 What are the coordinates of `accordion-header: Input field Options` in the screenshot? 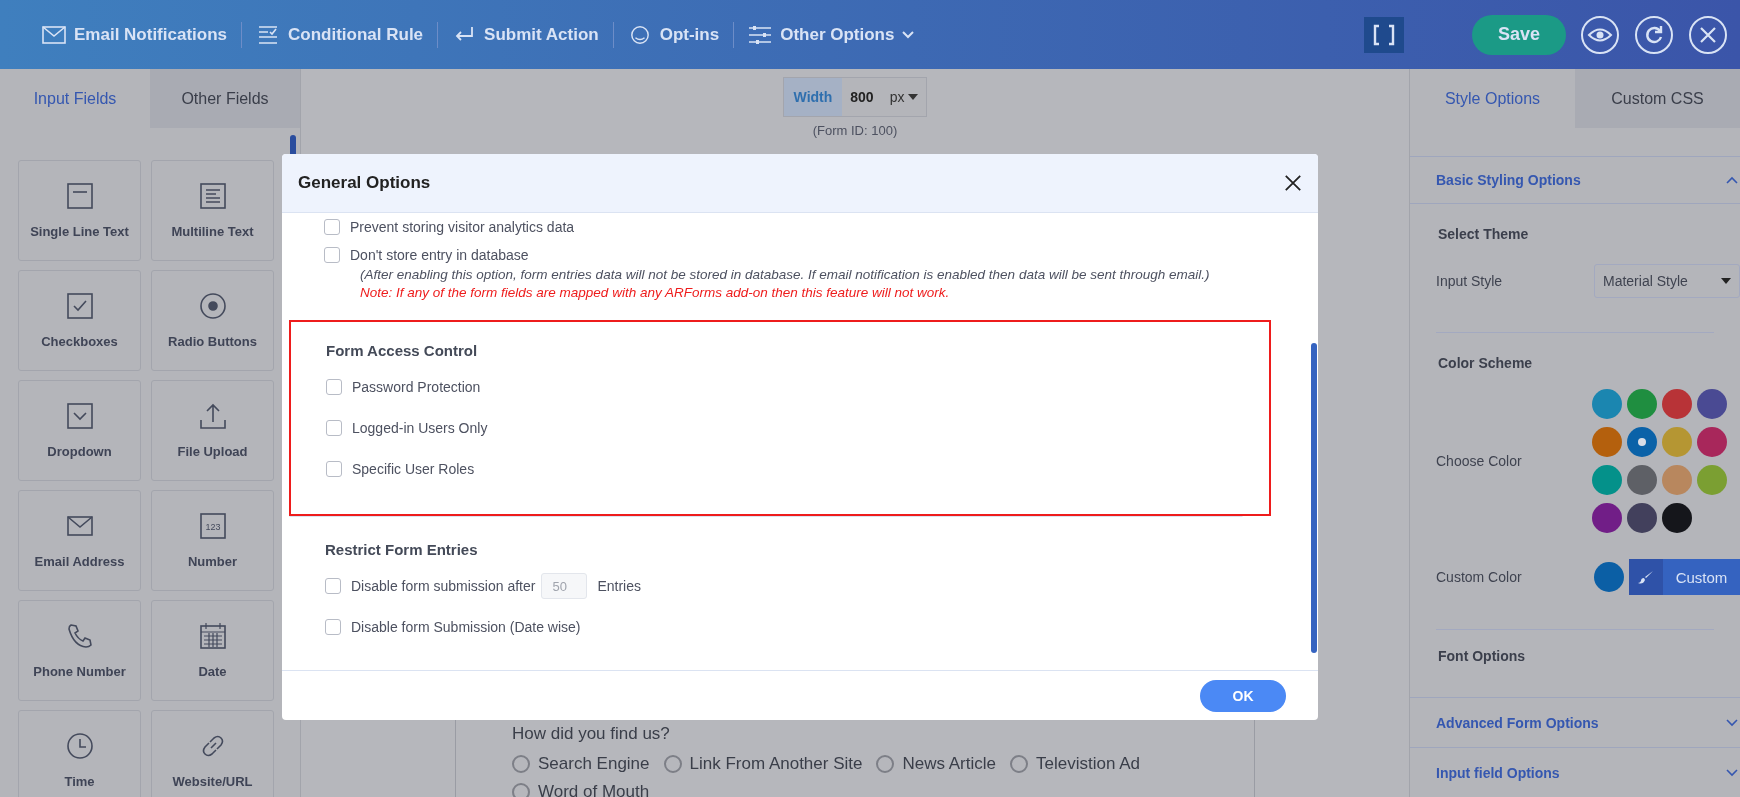 It's located at (1575, 772).